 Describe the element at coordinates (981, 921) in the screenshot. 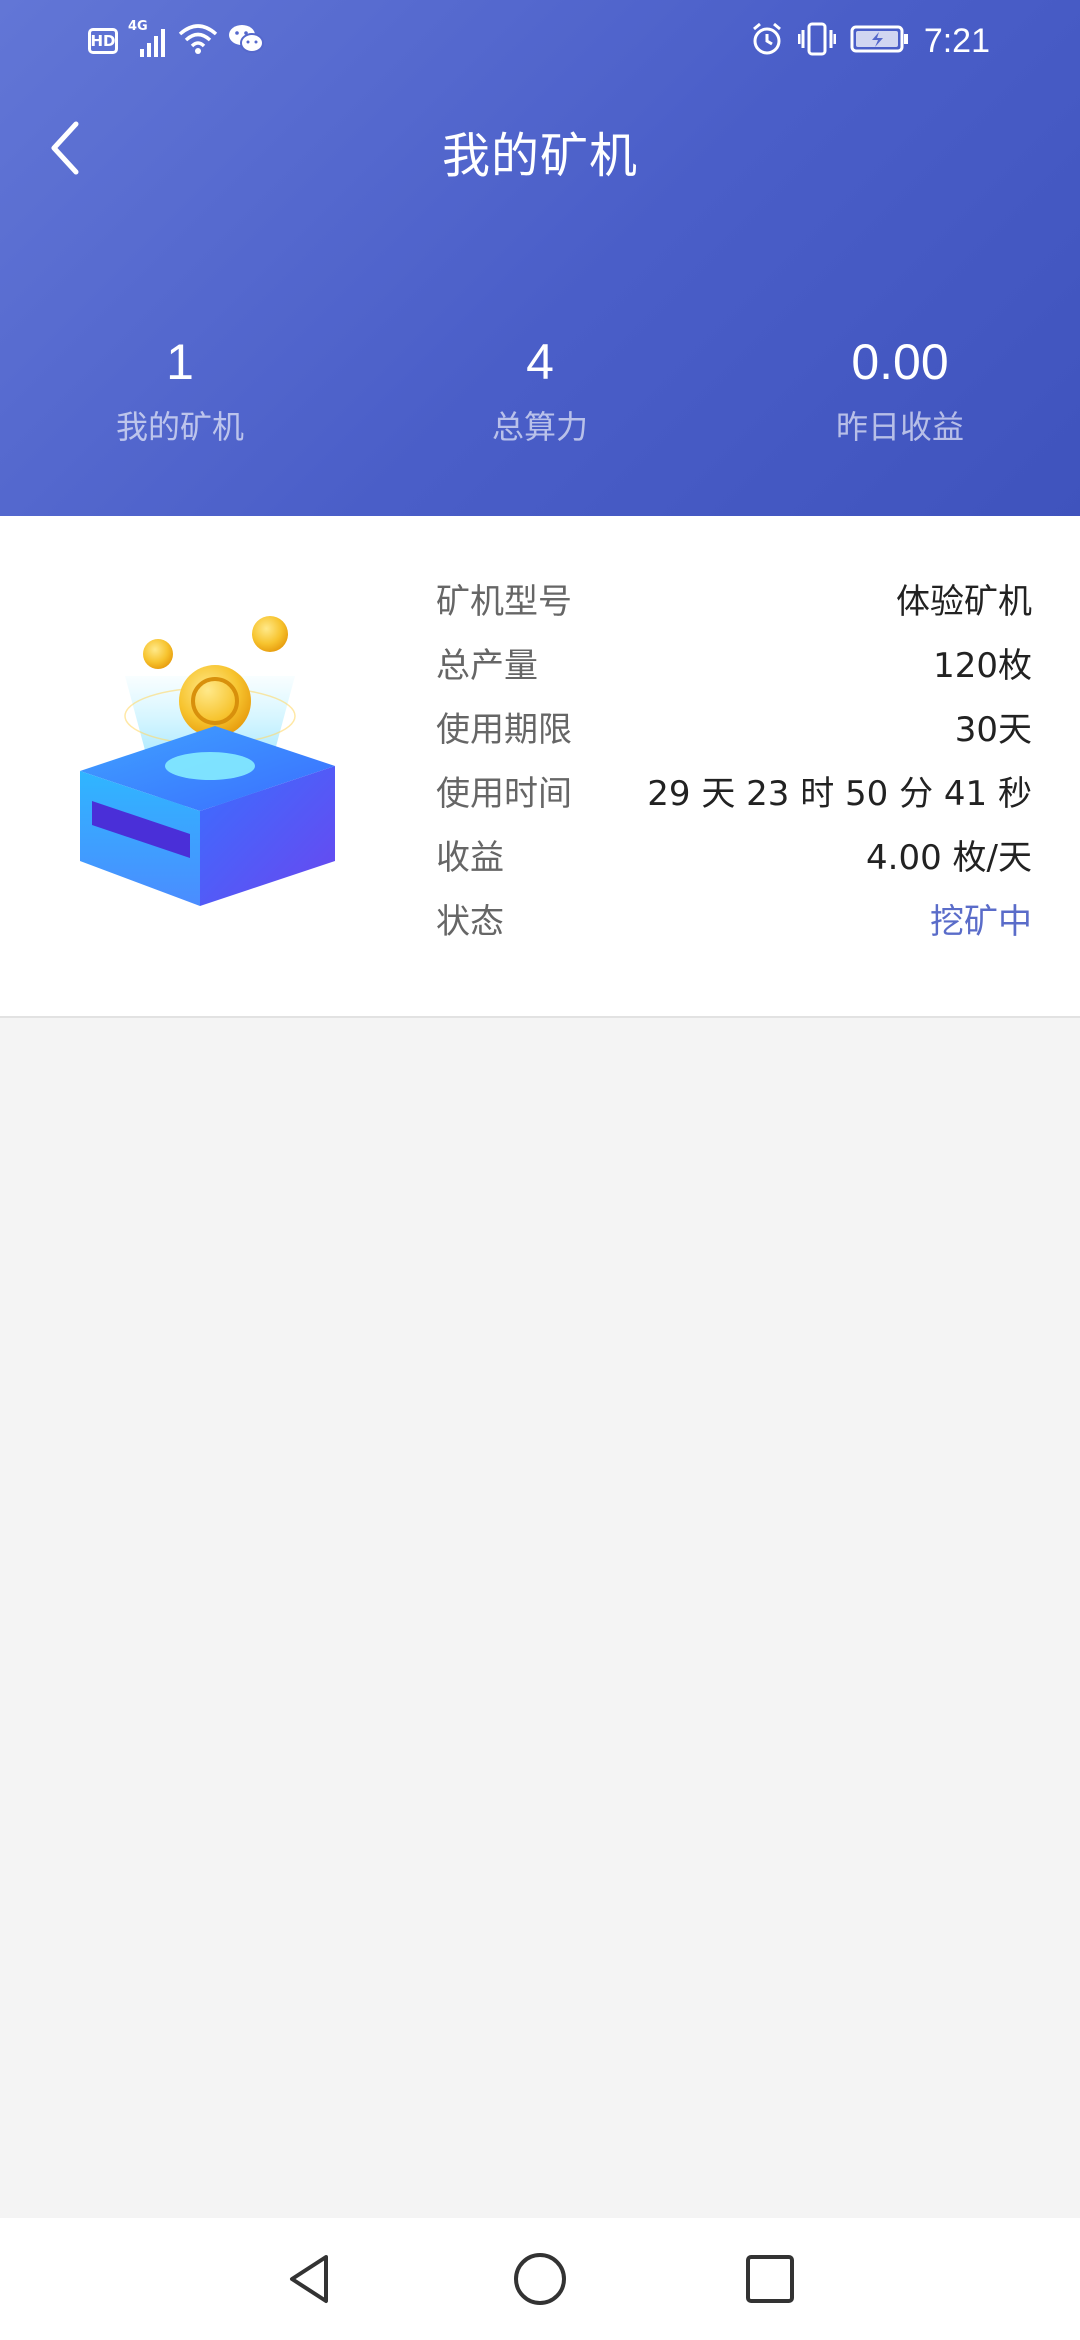

I see `status-value: 挖矿中` at that location.